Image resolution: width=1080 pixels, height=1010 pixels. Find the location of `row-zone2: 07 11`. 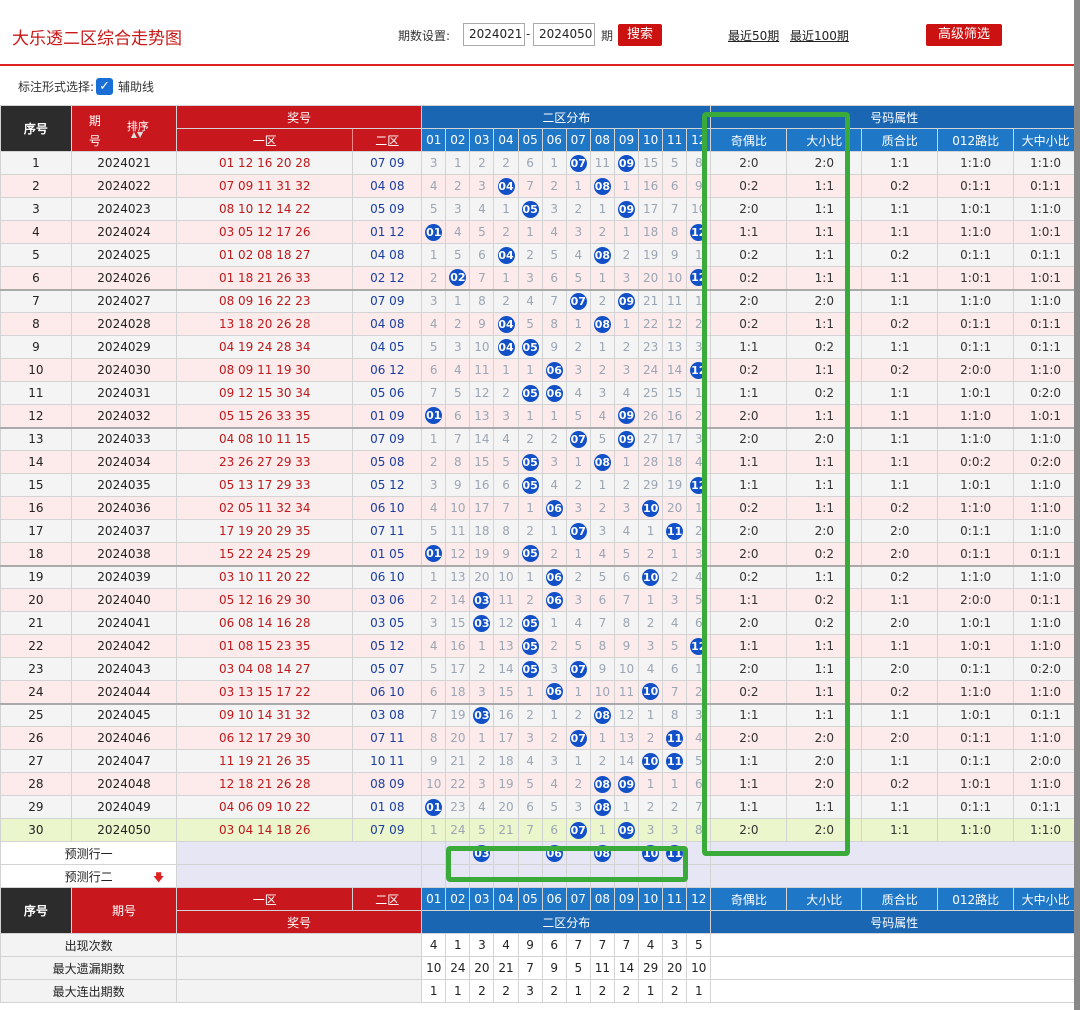

row-zone2: 07 11 is located at coordinates (387, 531).